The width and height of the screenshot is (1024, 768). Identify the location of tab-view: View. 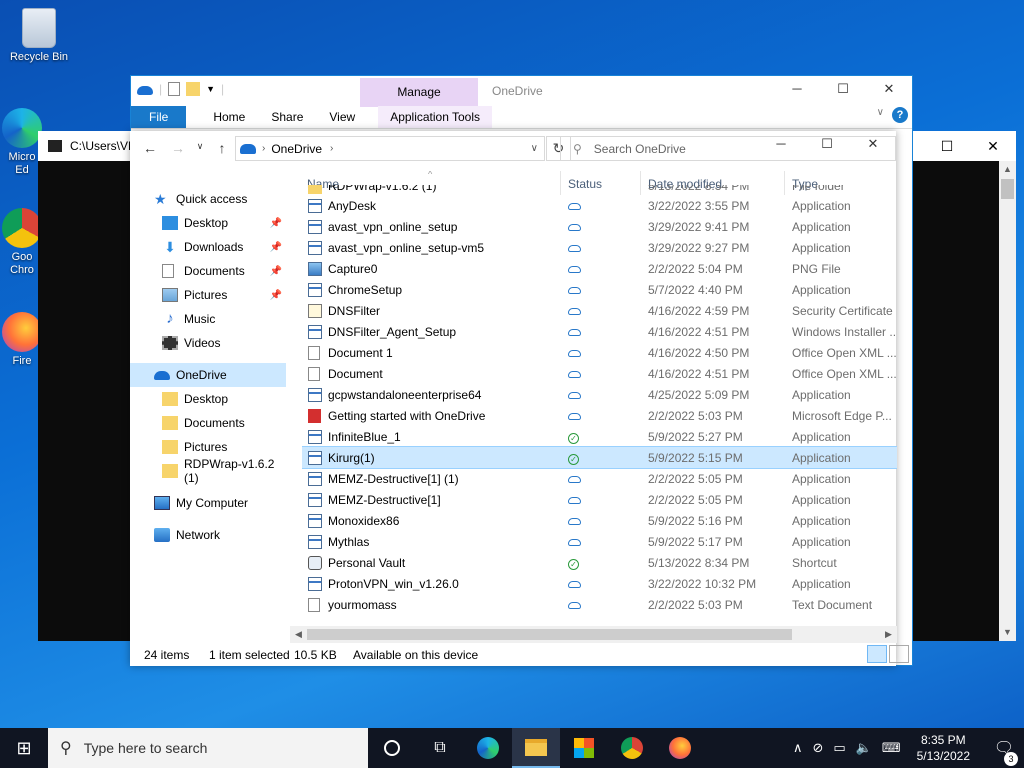
(342, 117).